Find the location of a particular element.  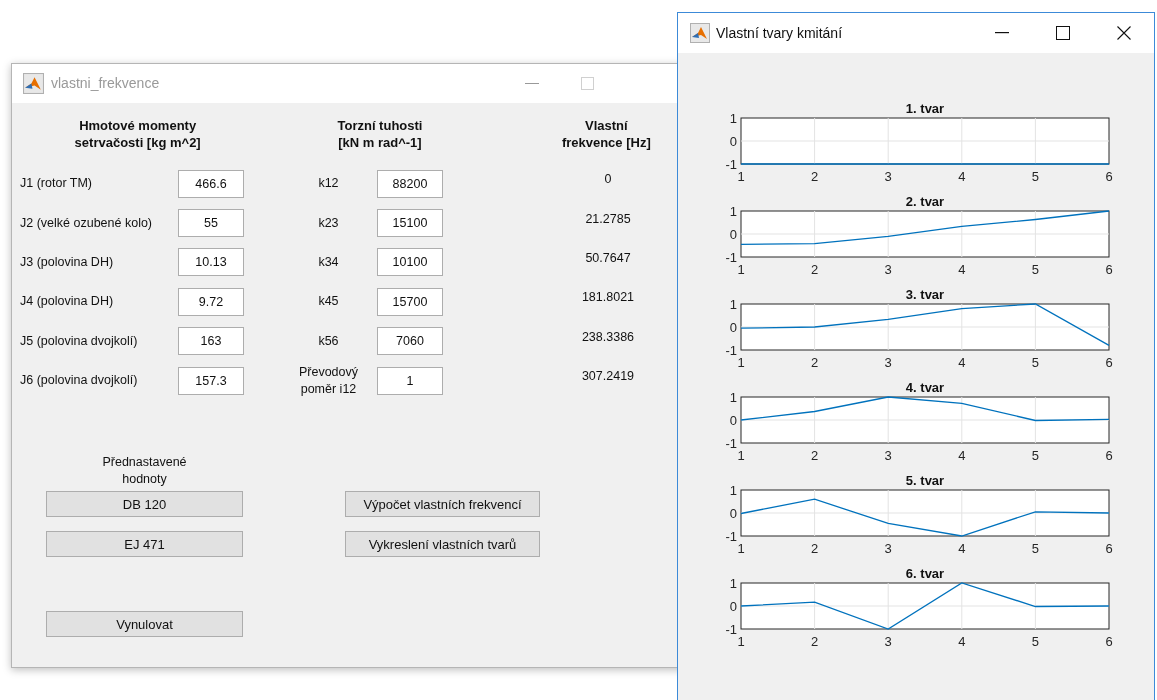

input-field: 88200 is located at coordinates (410, 183).